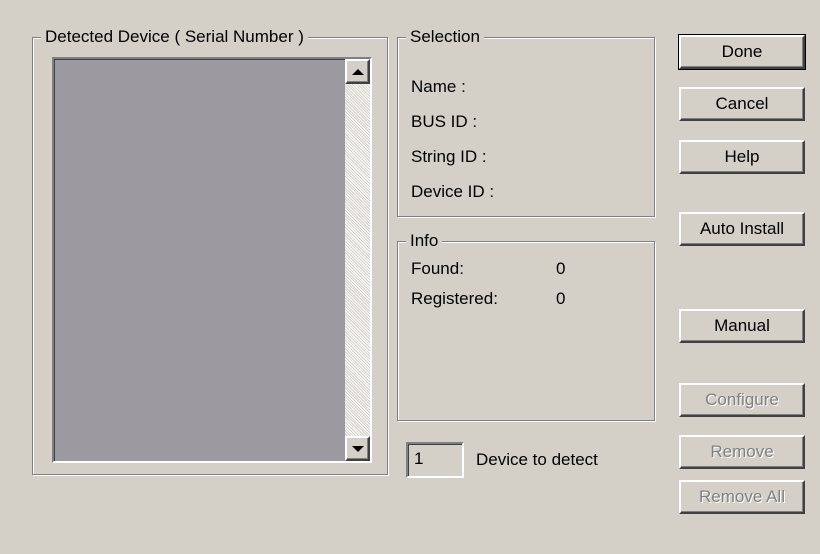 The height and width of the screenshot is (554, 820). I want to click on selection-name-label: Name :, so click(438, 86).